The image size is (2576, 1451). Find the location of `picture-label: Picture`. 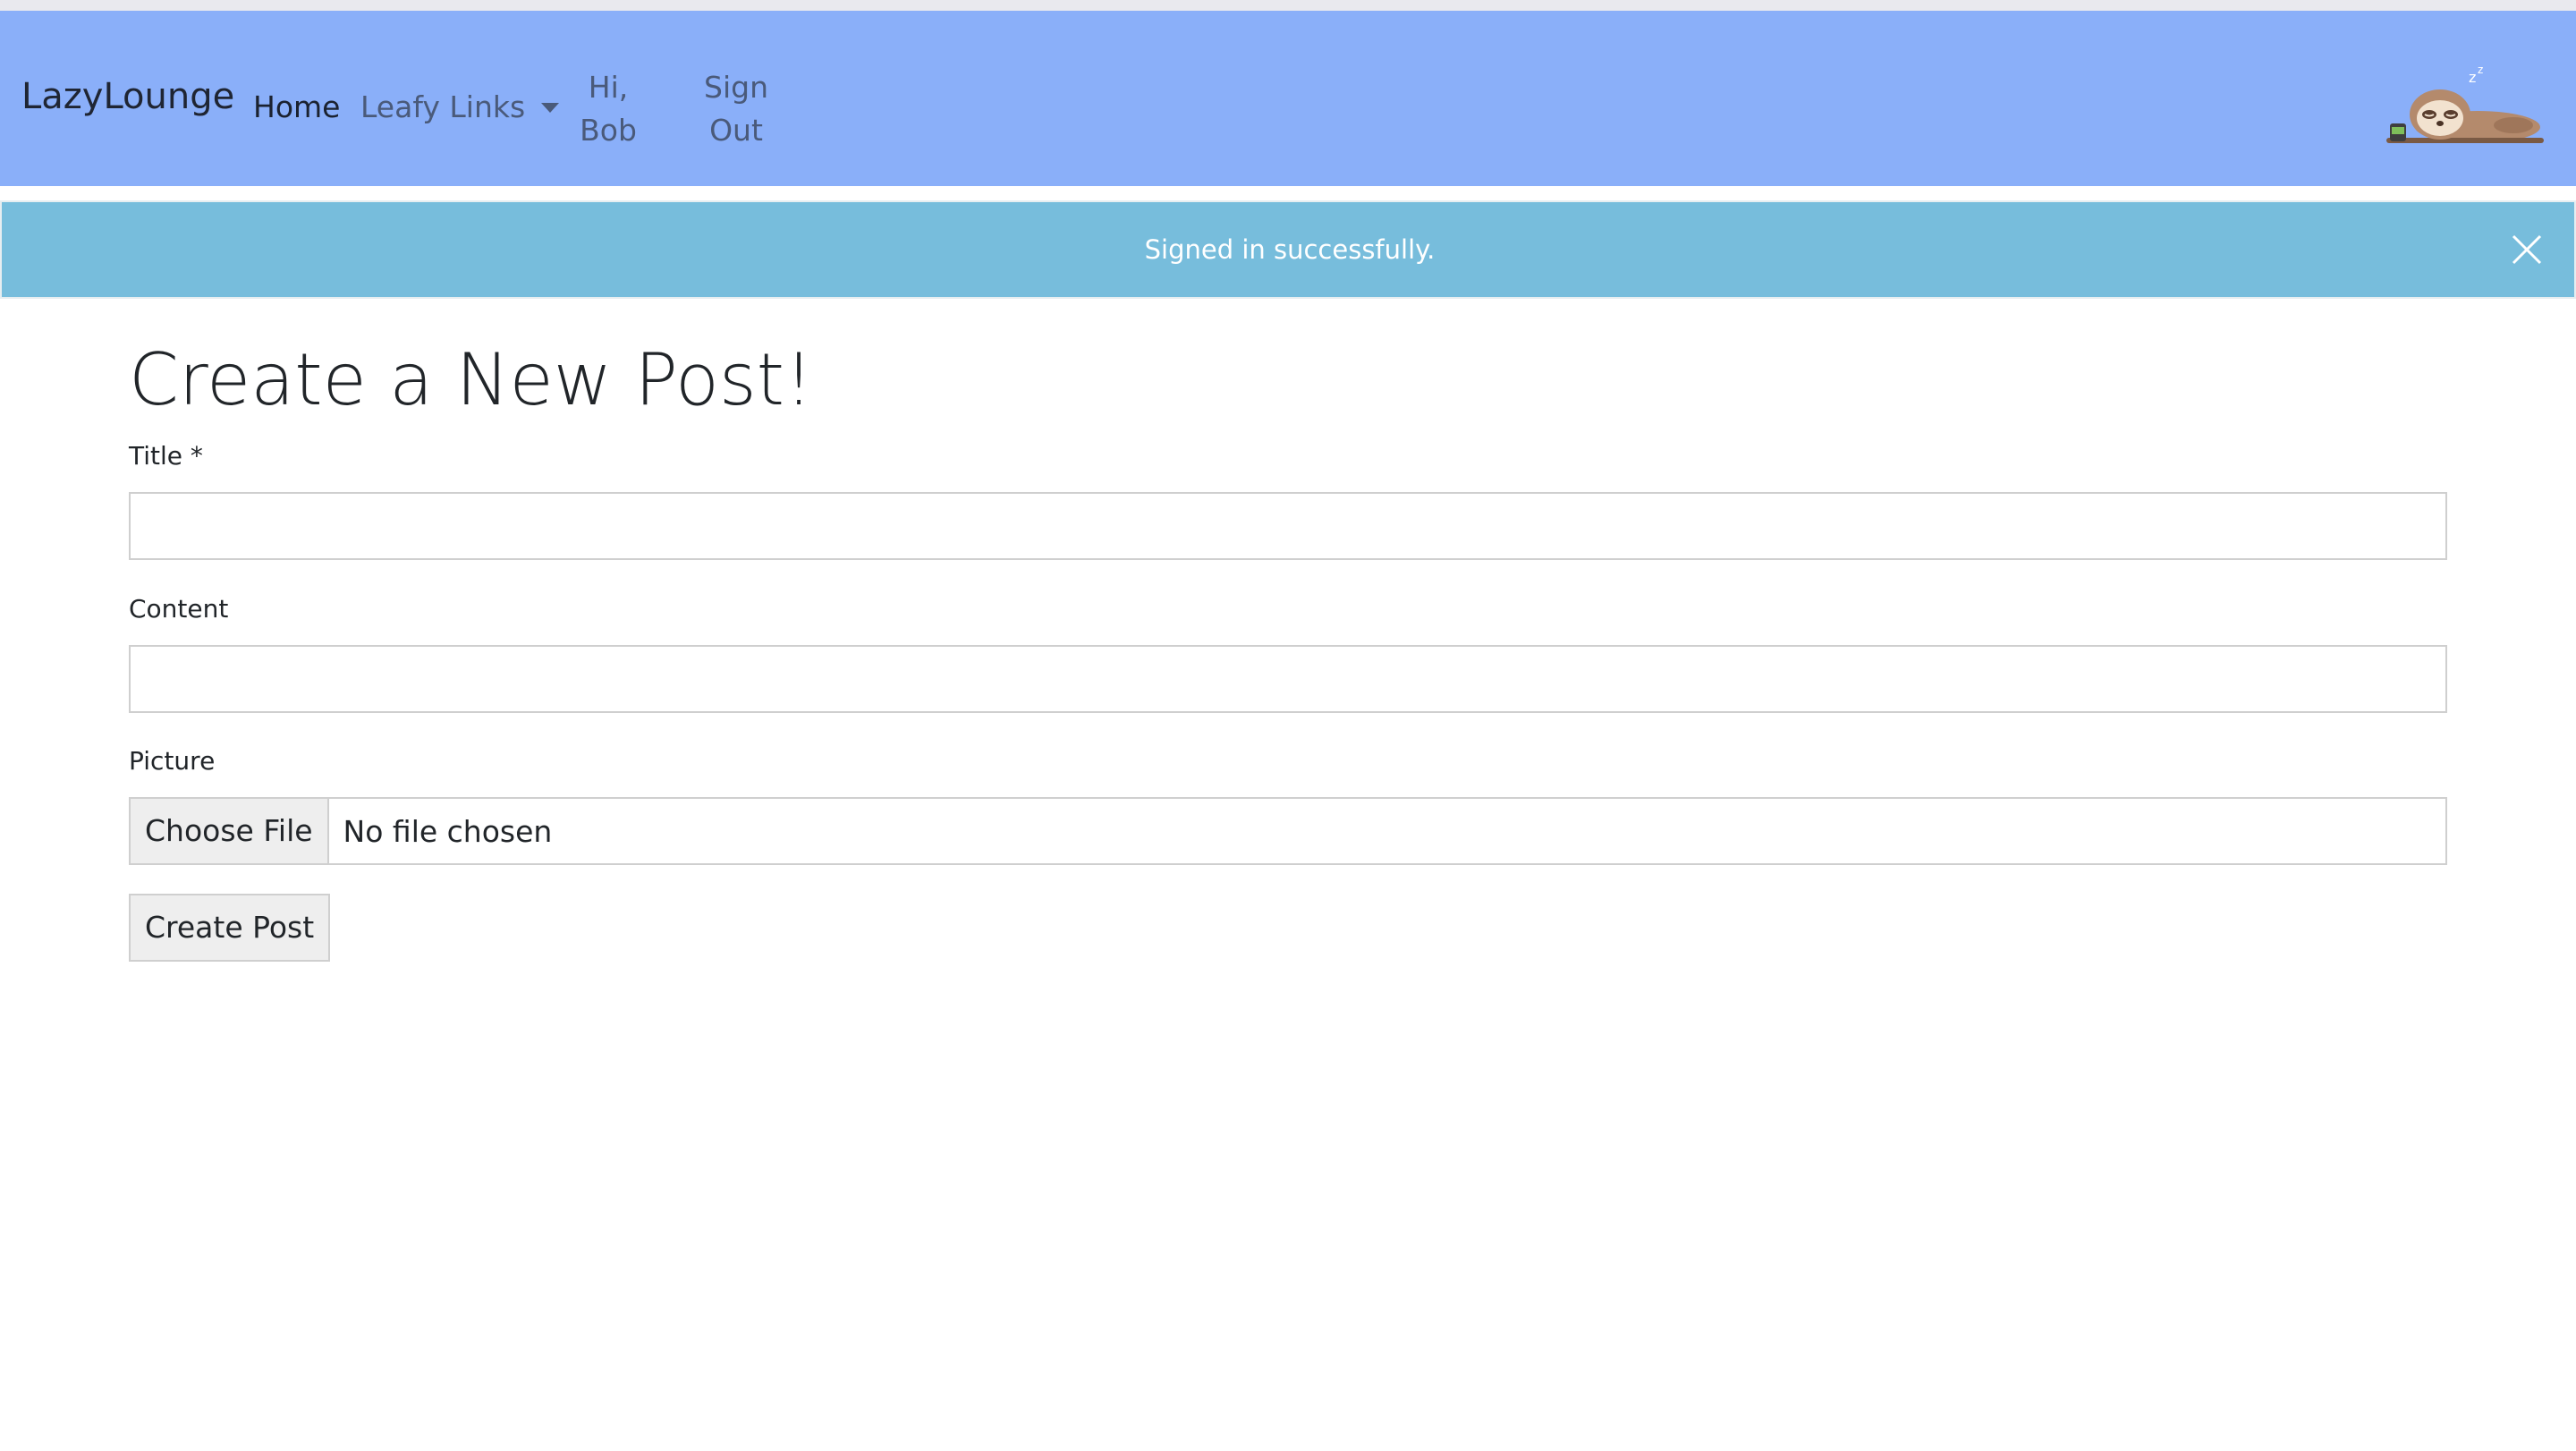

picture-label: Picture is located at coordinates (172, 761).